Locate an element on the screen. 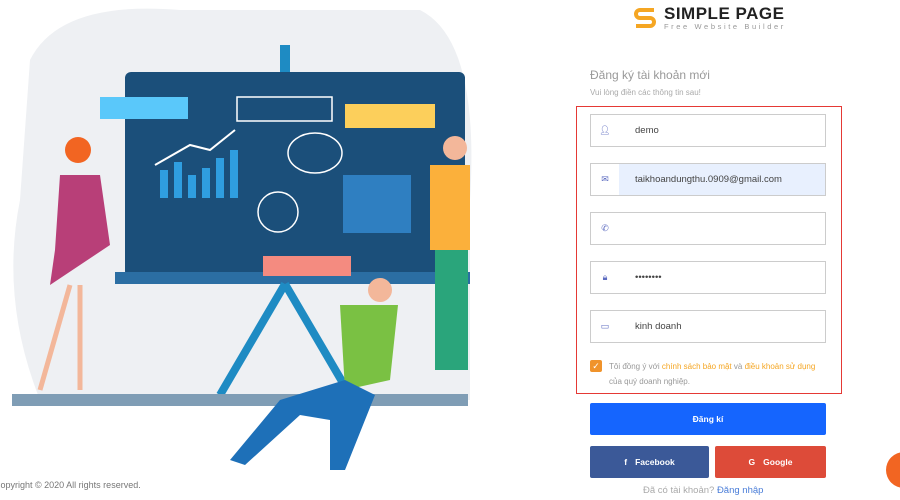  privacy-link: chính sách bảo mật is located at coordinates (697, 366).